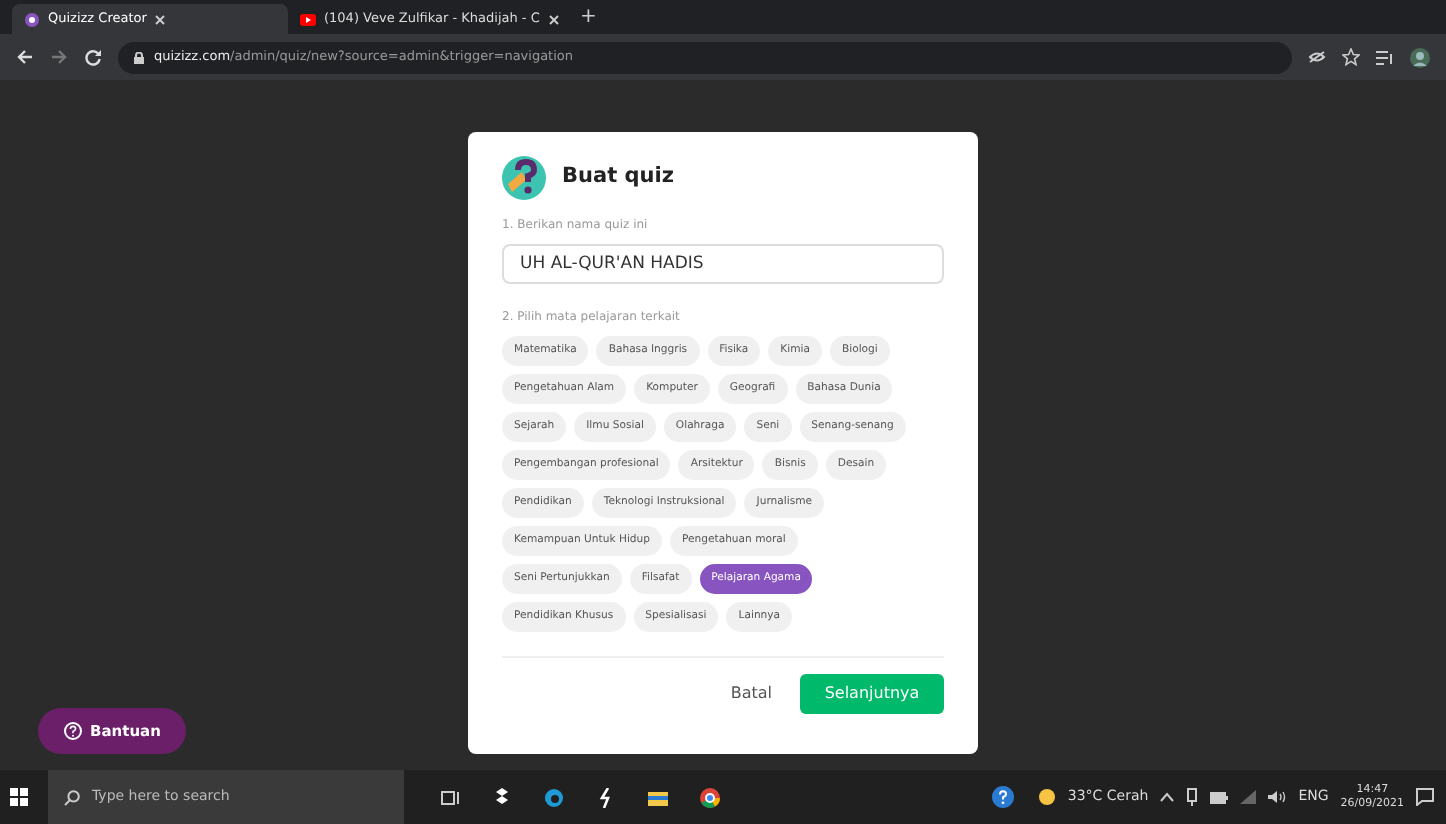 The height and width of the screenshot is (824, 1446). I want to click on speaker-icon, so click(1277, 797).